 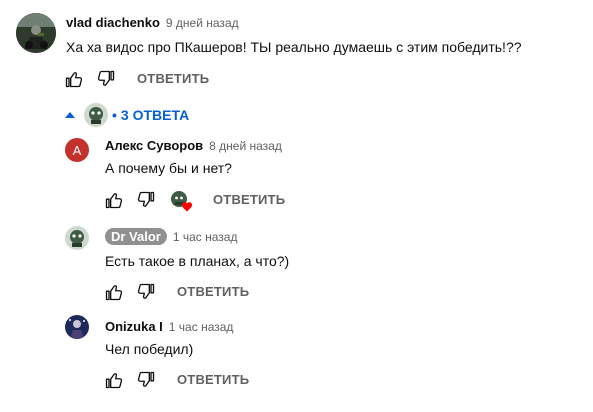 I want to click on avatar-onizuka, so click(x=77, y=327).